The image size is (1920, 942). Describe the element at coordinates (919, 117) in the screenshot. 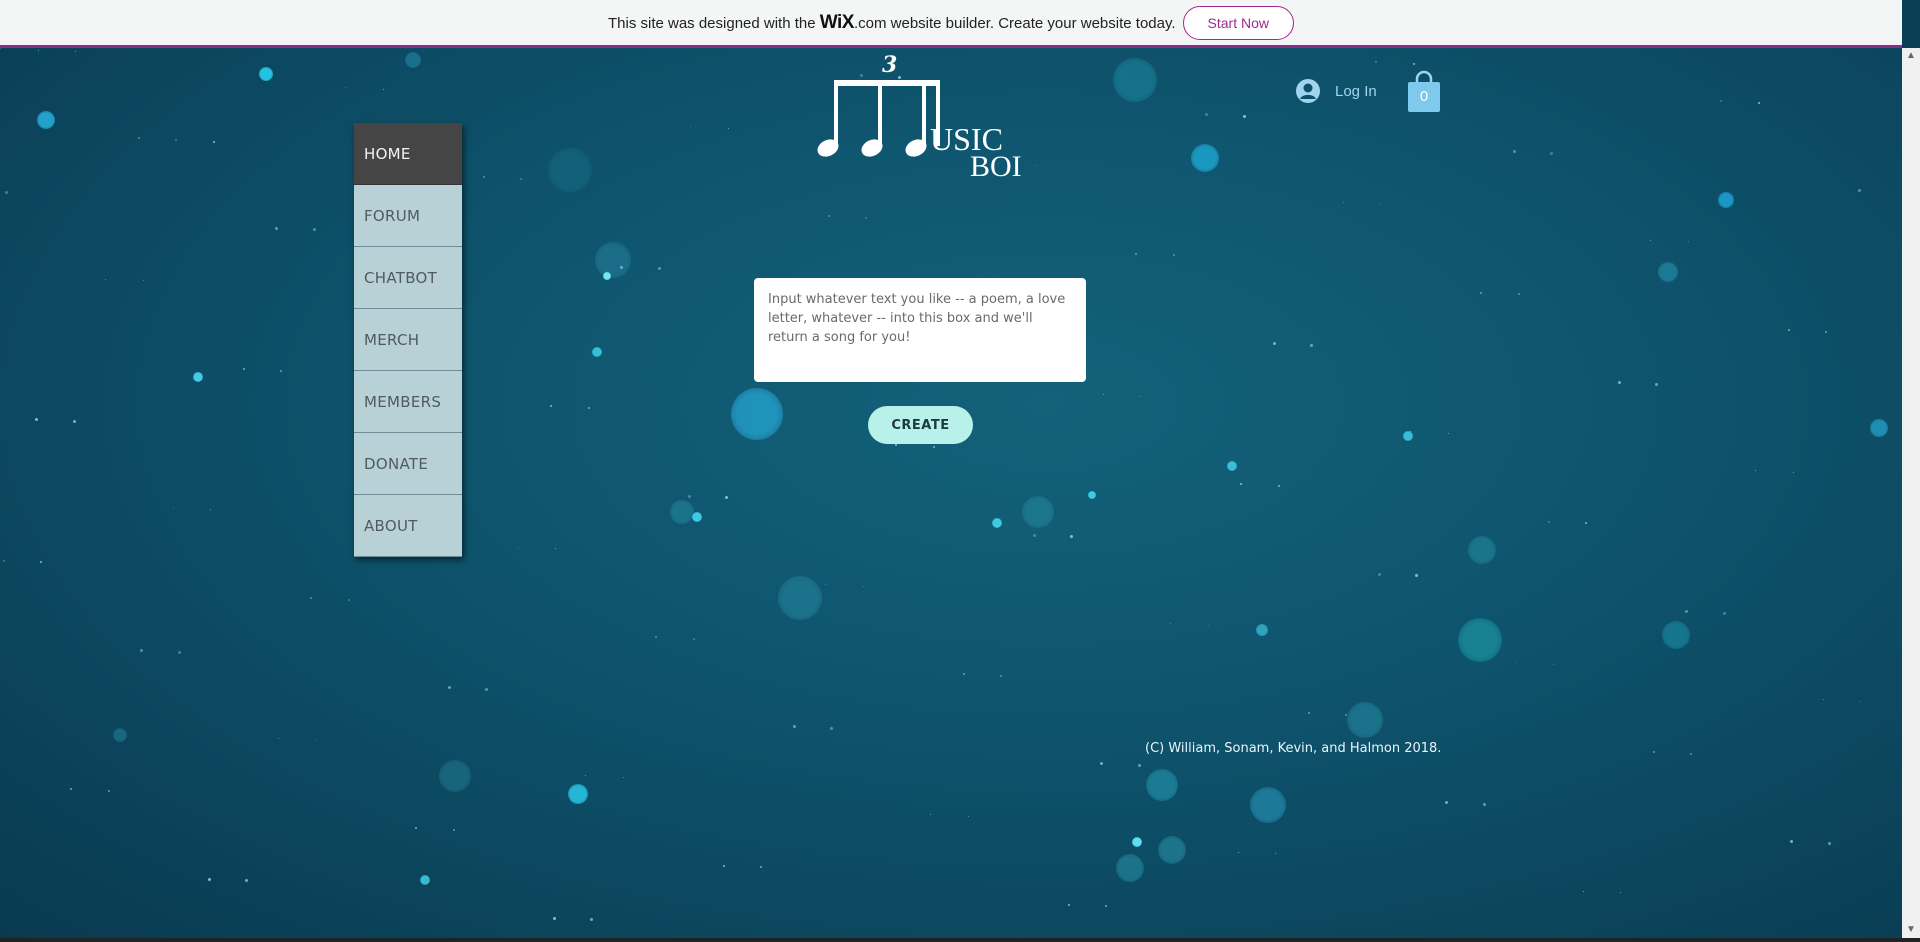

I see `site-logo: 3 USIC BOI` at that location.